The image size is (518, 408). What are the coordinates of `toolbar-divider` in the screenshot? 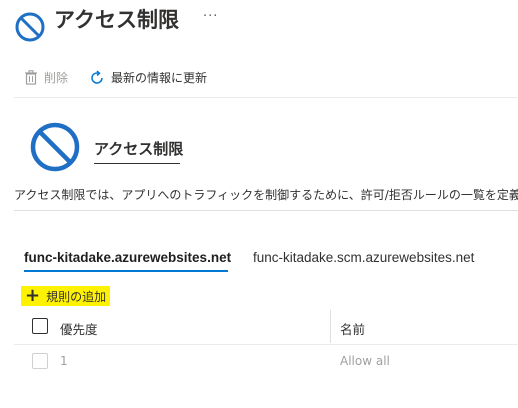 It's located at (266, 97).